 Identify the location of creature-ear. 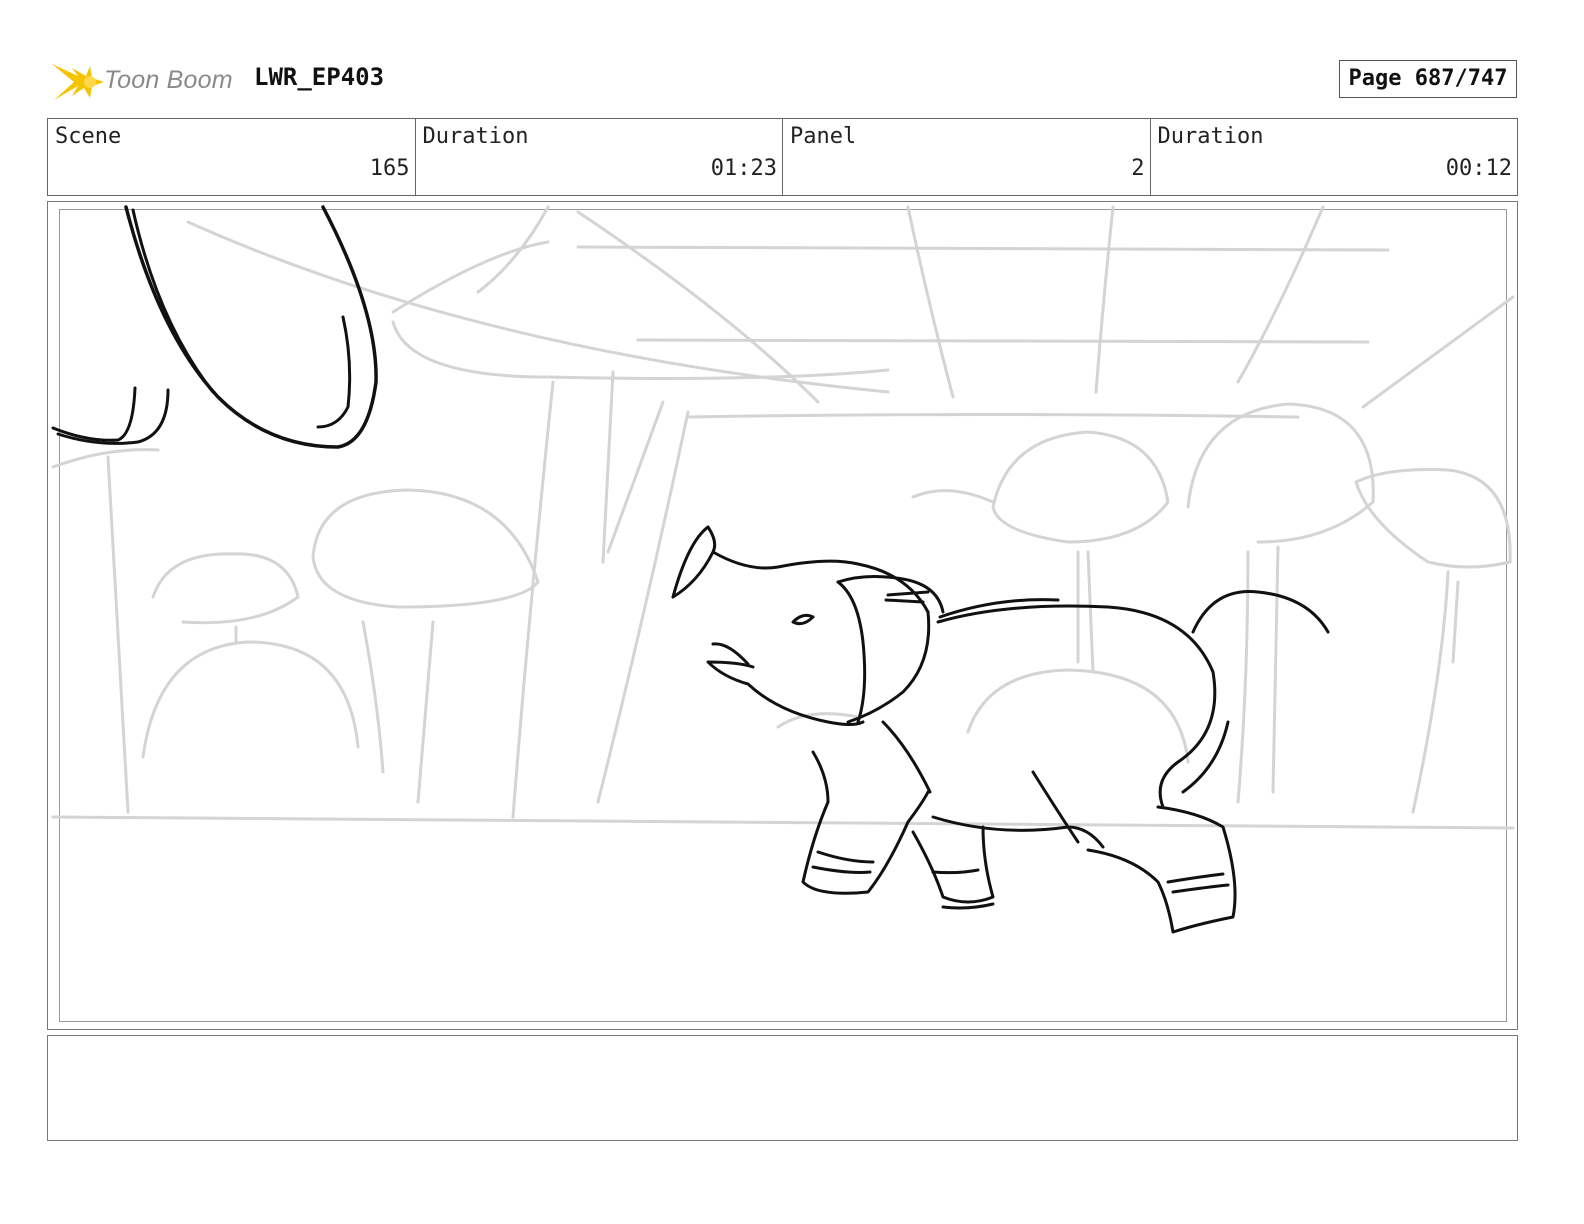
(851, 652).